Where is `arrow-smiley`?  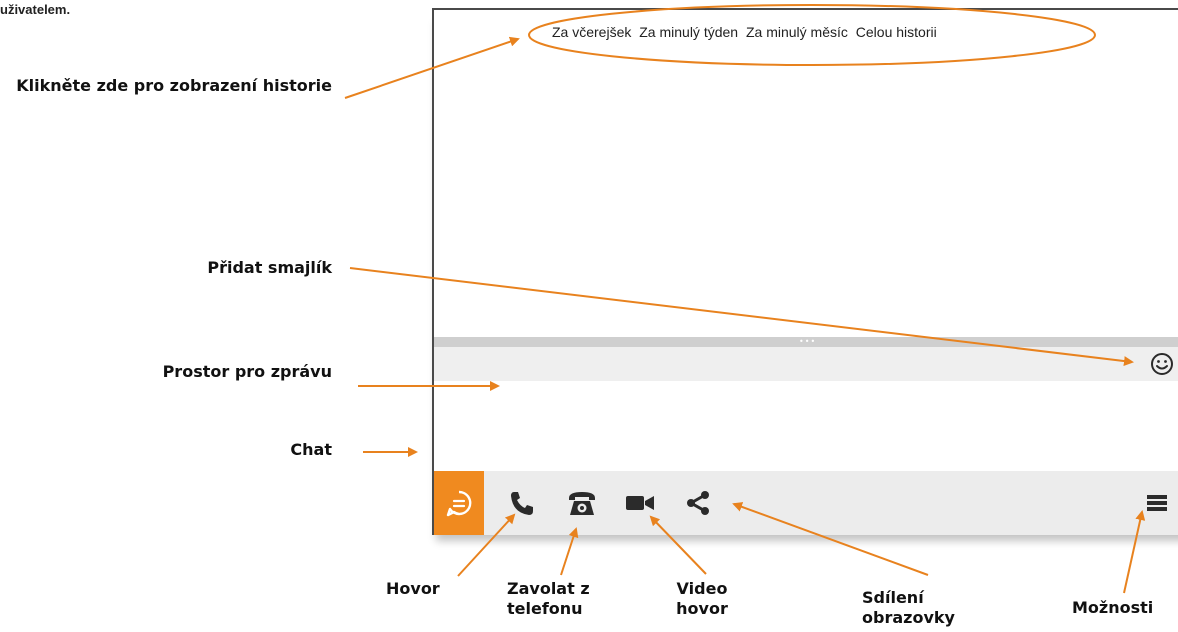 arrow-smiley is located at coordinates (741, 317).